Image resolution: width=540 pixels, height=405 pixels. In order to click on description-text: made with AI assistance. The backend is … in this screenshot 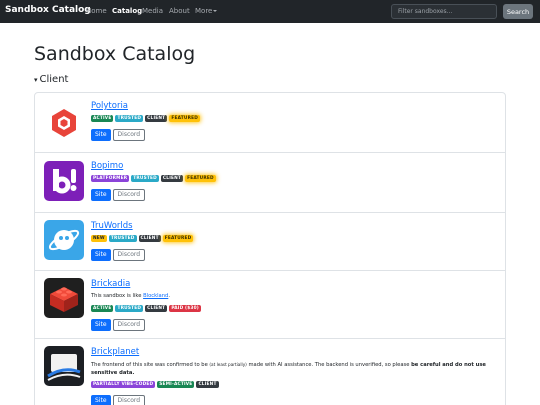, I will do `click(329, 365)`.